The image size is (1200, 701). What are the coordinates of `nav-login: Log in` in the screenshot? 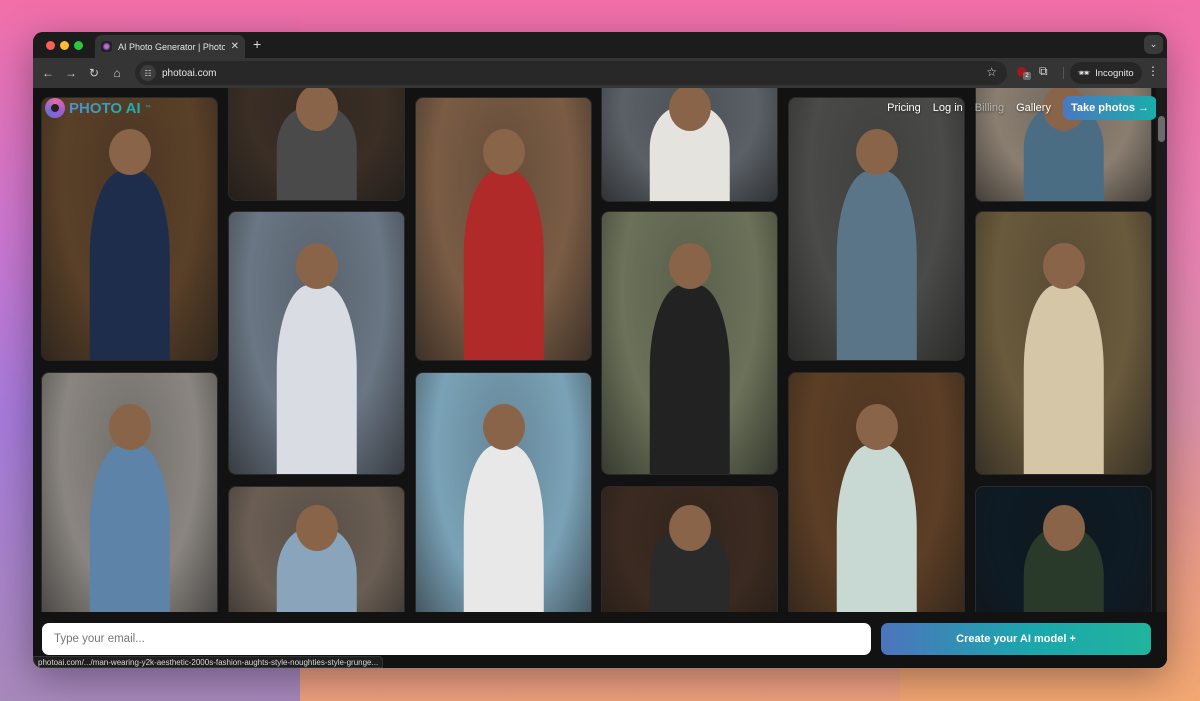 It's located at (948, 108).